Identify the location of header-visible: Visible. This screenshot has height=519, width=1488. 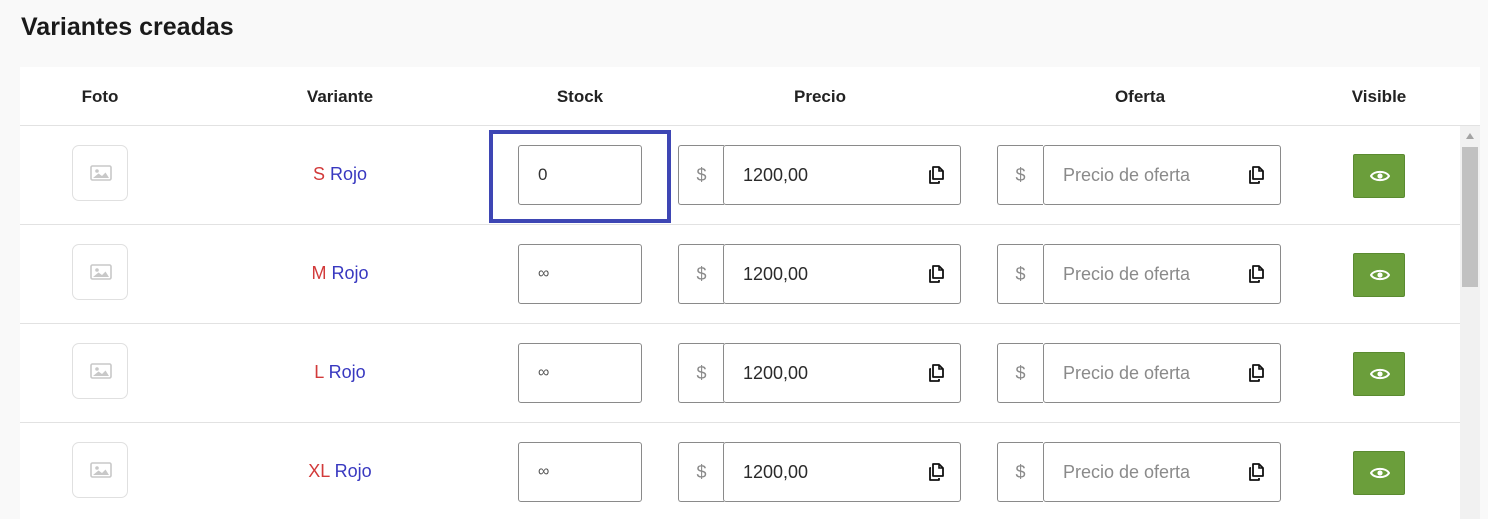
(1379, 96).